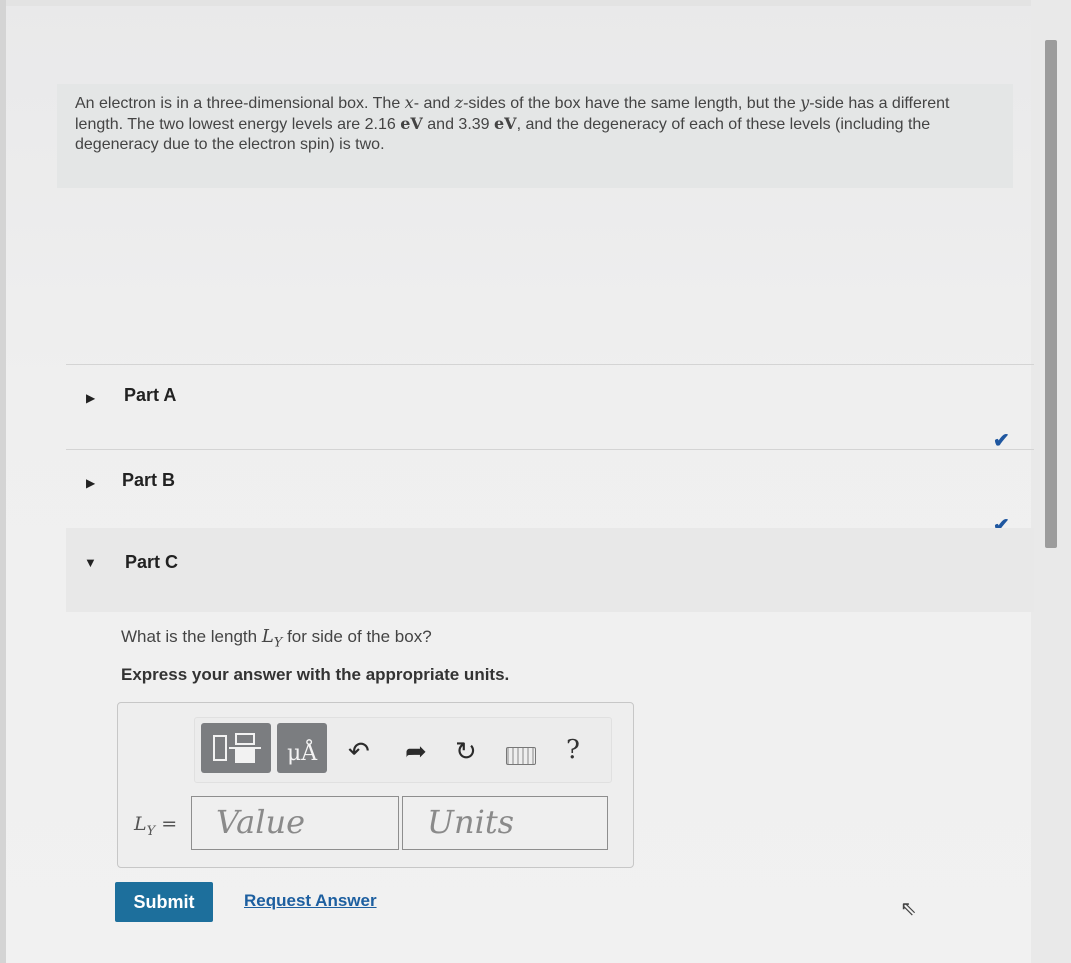  What do you see at coordinates (466, 751) in the screenshot?
I see `reset-icon: ↻` at bounding box center [466, 751].